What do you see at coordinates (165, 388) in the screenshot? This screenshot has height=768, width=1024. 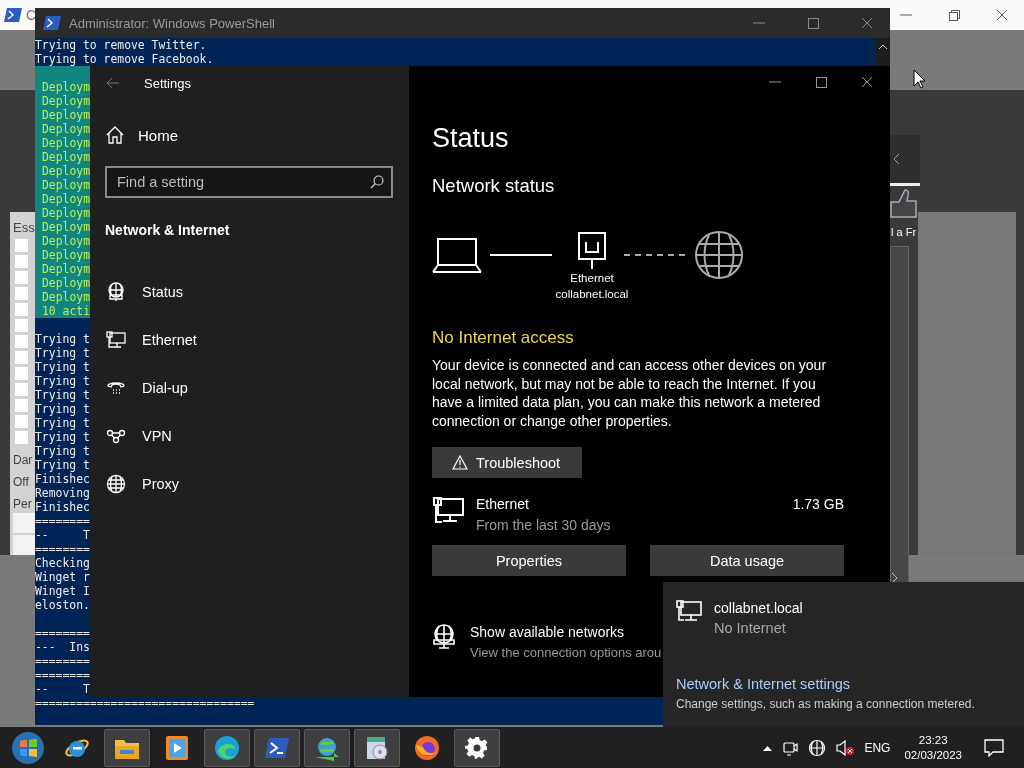 I see `nav-item: Dial-up` at bounding box center [165, 388].